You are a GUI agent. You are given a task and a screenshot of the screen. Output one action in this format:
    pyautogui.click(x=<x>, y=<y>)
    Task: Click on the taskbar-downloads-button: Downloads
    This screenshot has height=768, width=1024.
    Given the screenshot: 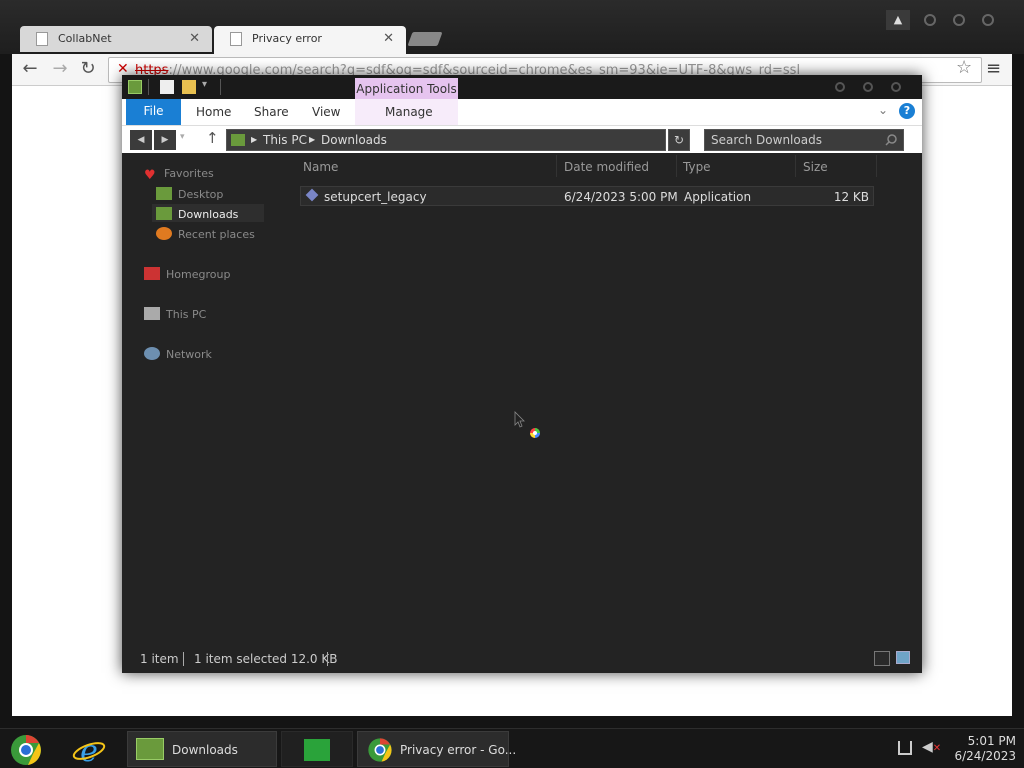 What is the action you would take?
    pyautogui.click(x=202, y=749)
    